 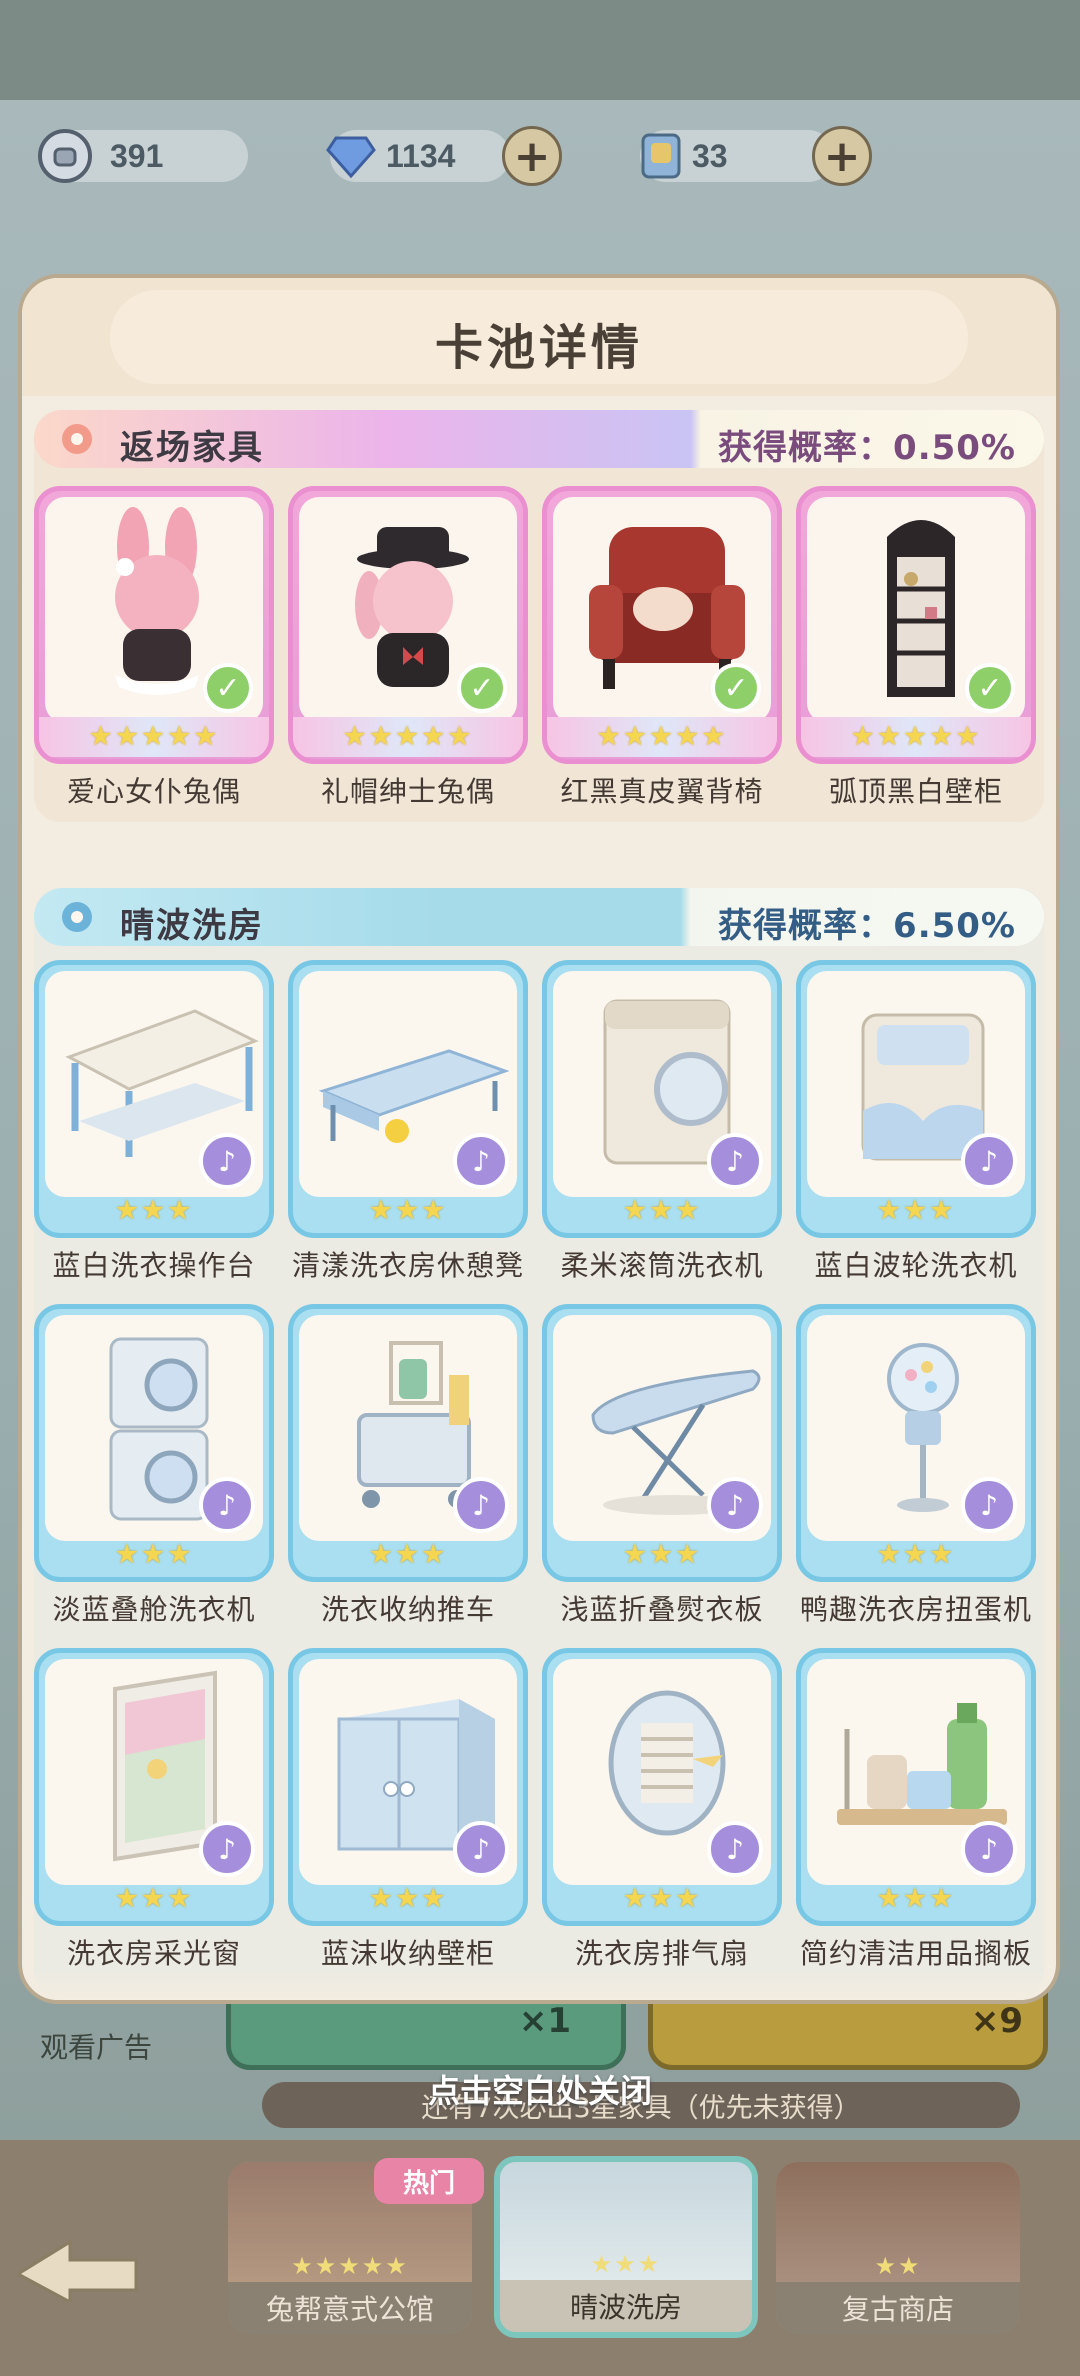 I want to click on item-name: 蓝沫收纳壁柜, so click(x=407, y=1953).